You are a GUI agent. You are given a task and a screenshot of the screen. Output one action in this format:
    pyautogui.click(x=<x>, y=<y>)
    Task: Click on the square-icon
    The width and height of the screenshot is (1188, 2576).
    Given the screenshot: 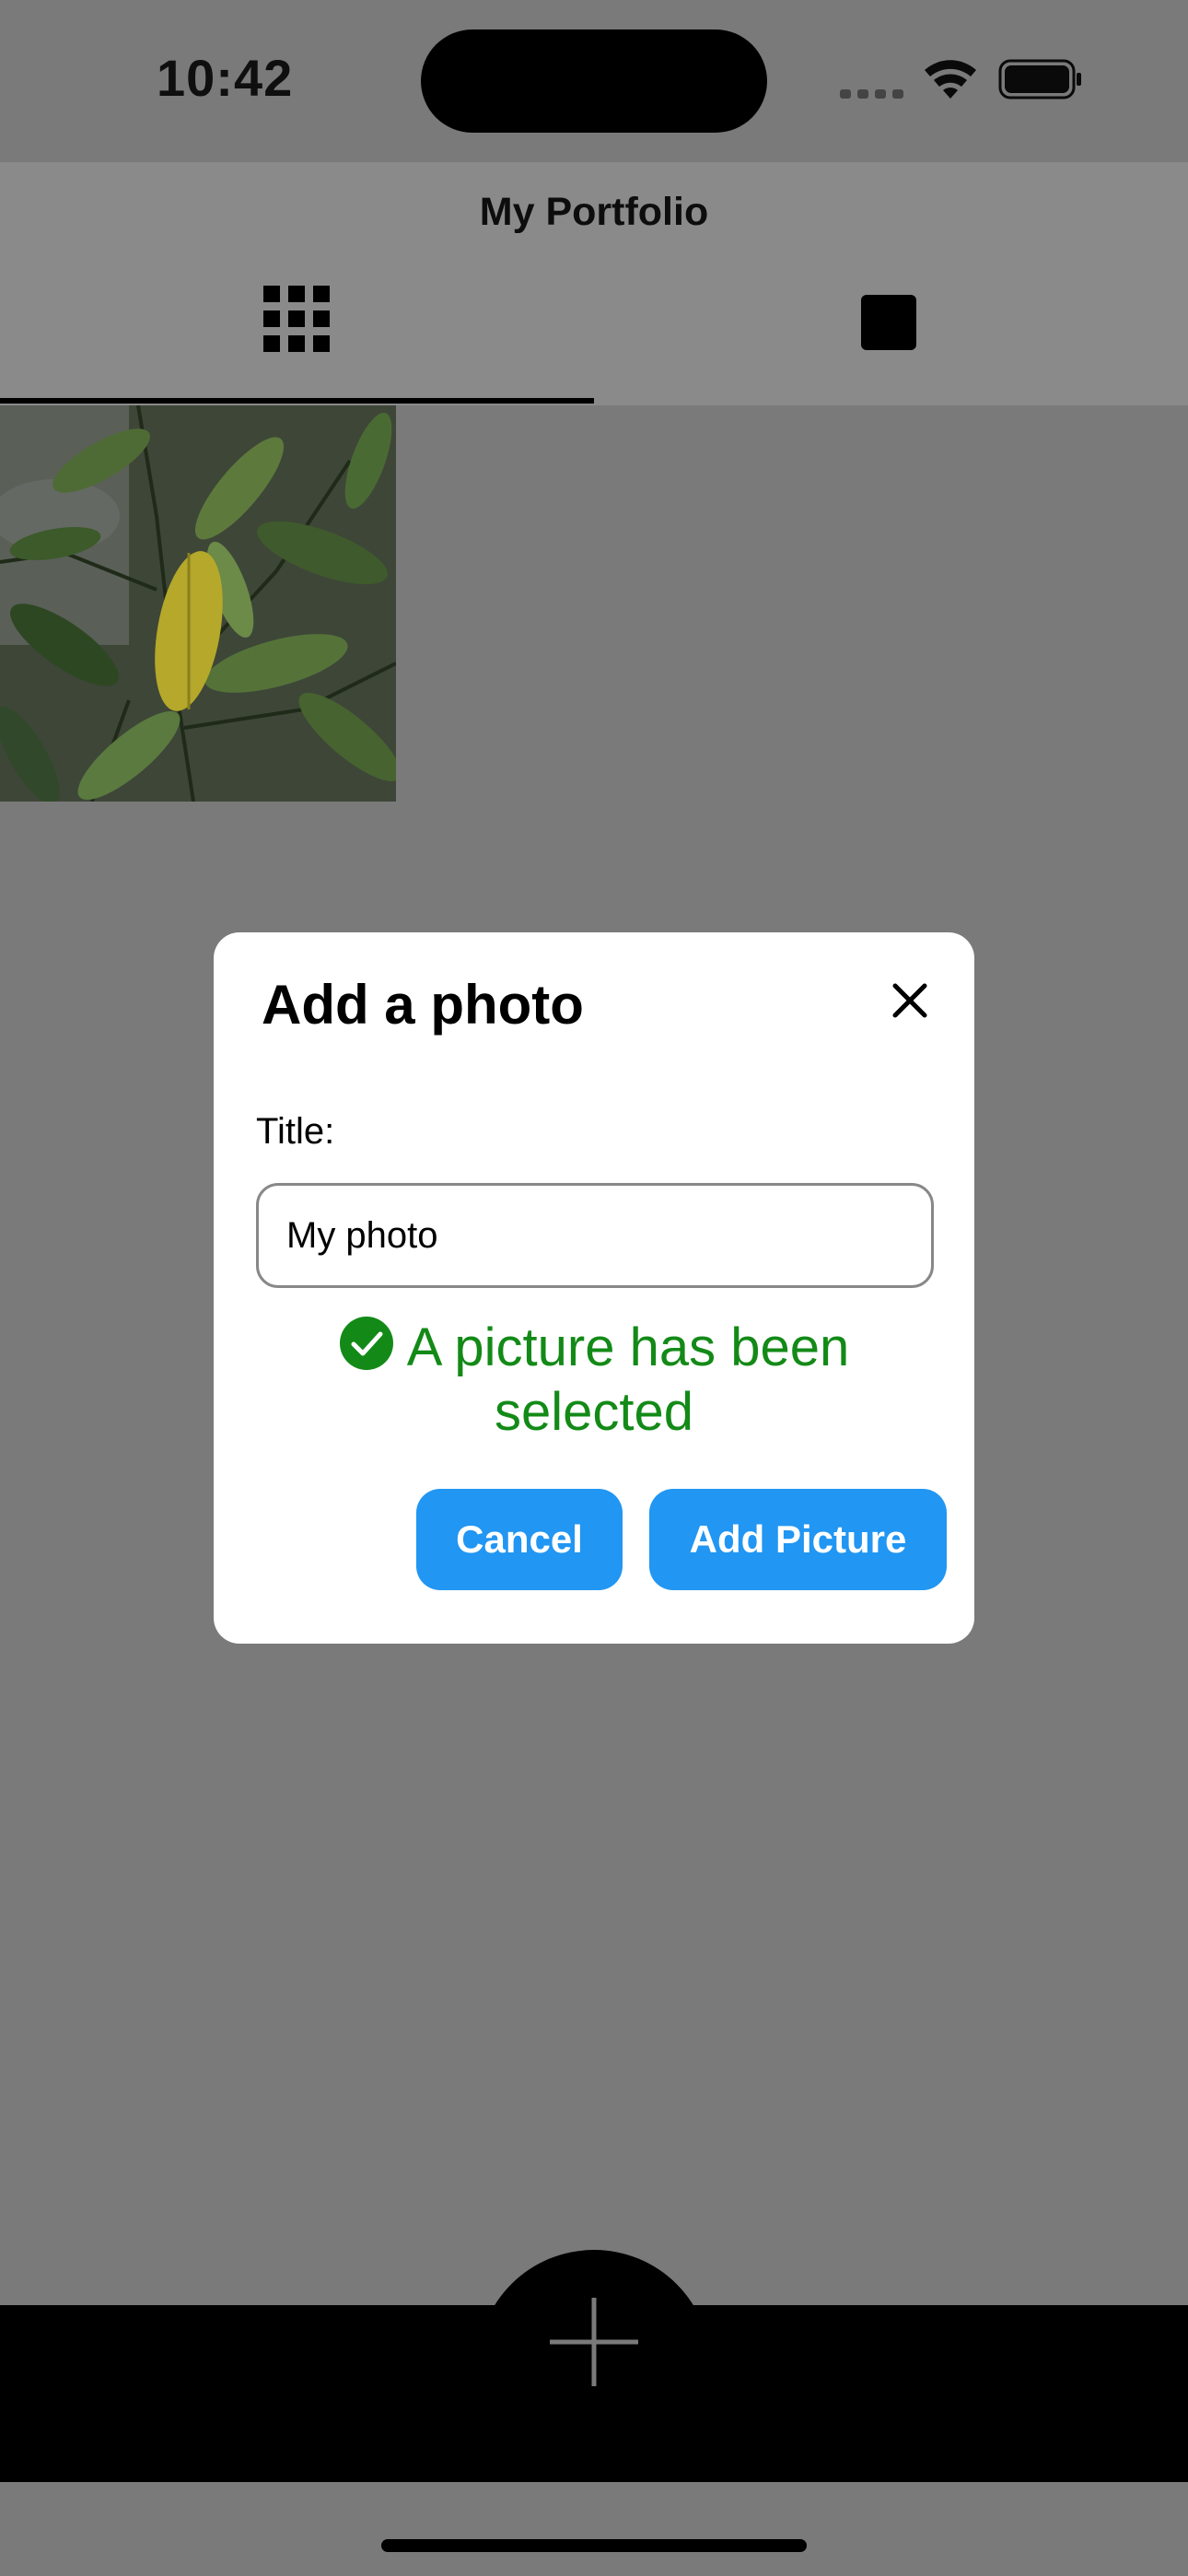 What is the action you would take?
    pyautogui.click(x=888, y=322)
    